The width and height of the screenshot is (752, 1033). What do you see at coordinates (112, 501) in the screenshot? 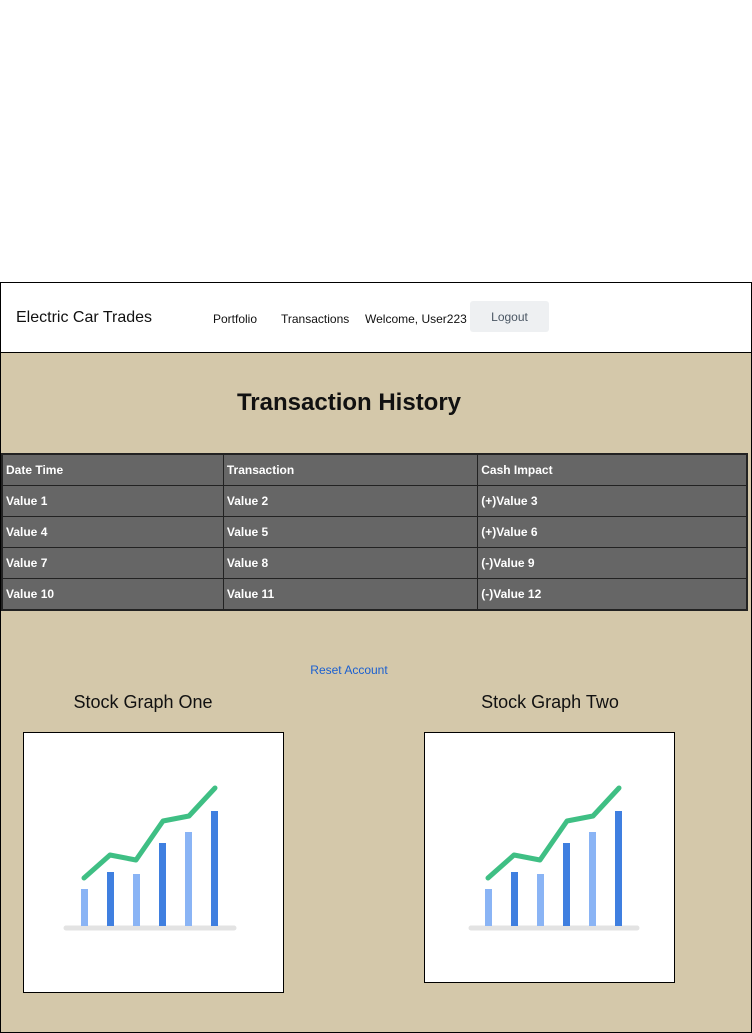
I see `table-cell: Value 1` at bounding box center [112, 501].